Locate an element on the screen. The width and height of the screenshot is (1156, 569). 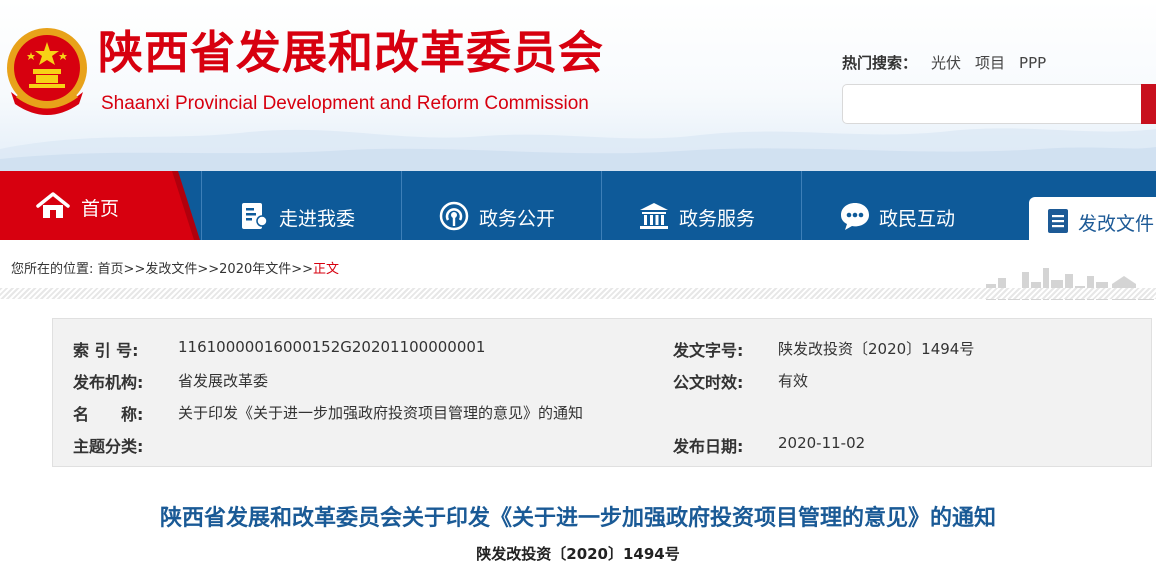
nav-item-public-affairs: 政务公开 is located at coordinates (501, 205).